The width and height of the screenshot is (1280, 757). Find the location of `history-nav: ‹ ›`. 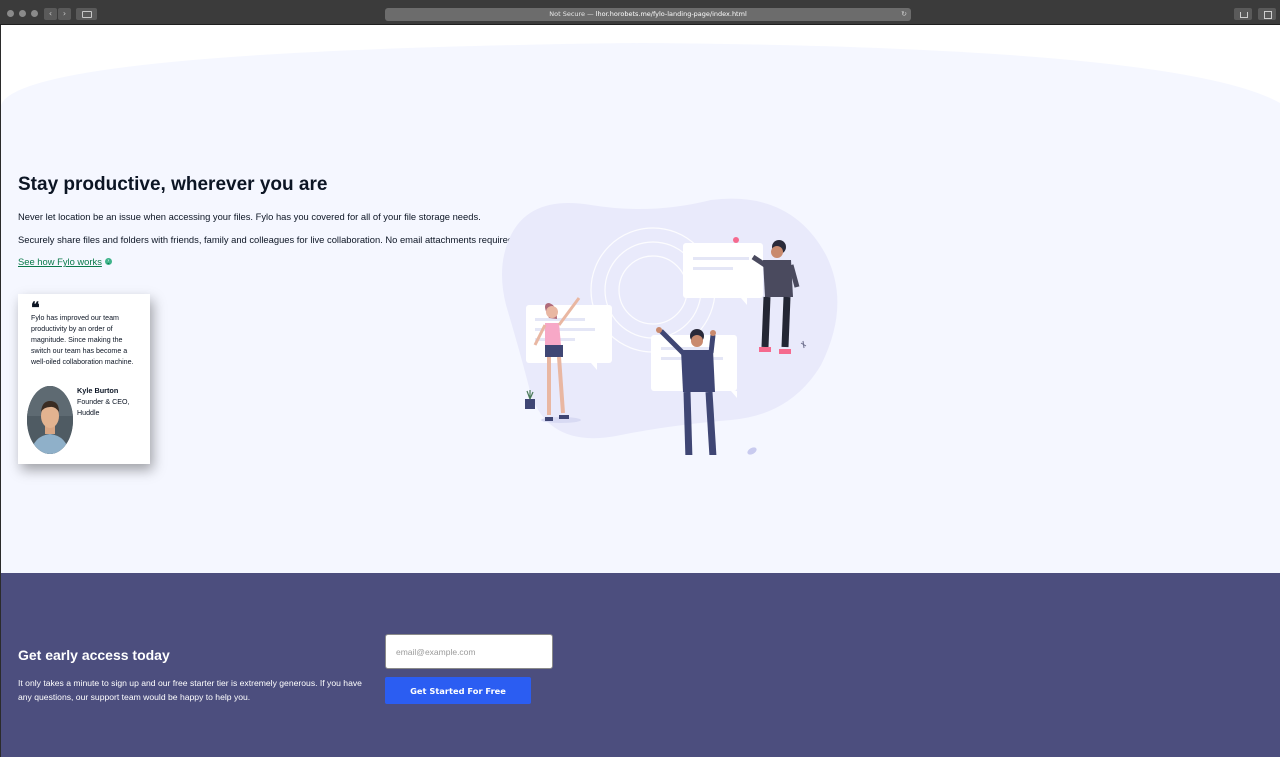

history-nav: ‹ › is located at coordinates (57, 14).